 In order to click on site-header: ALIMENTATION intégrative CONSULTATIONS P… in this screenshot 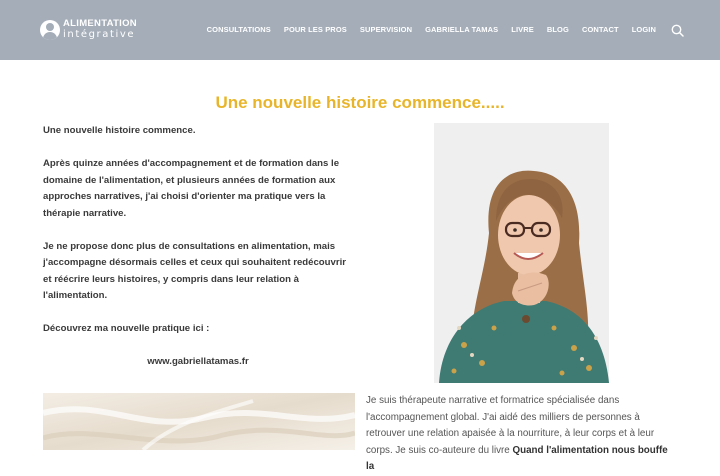, I will do `click(360, 30)`.